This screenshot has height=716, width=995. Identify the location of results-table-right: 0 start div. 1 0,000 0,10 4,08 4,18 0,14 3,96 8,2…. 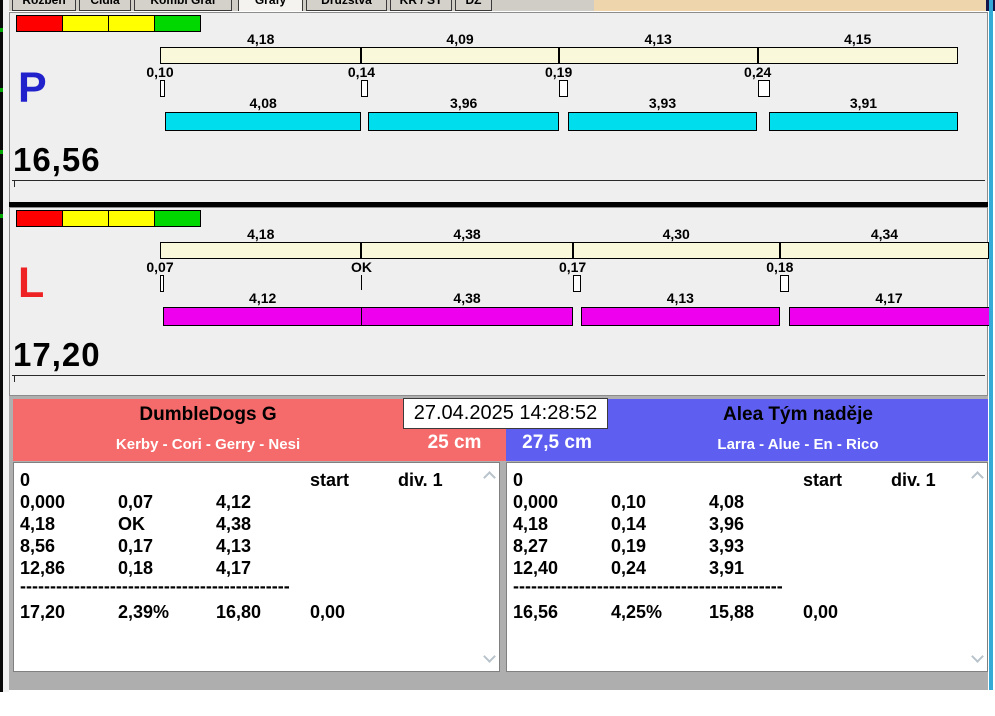
(747, 567).